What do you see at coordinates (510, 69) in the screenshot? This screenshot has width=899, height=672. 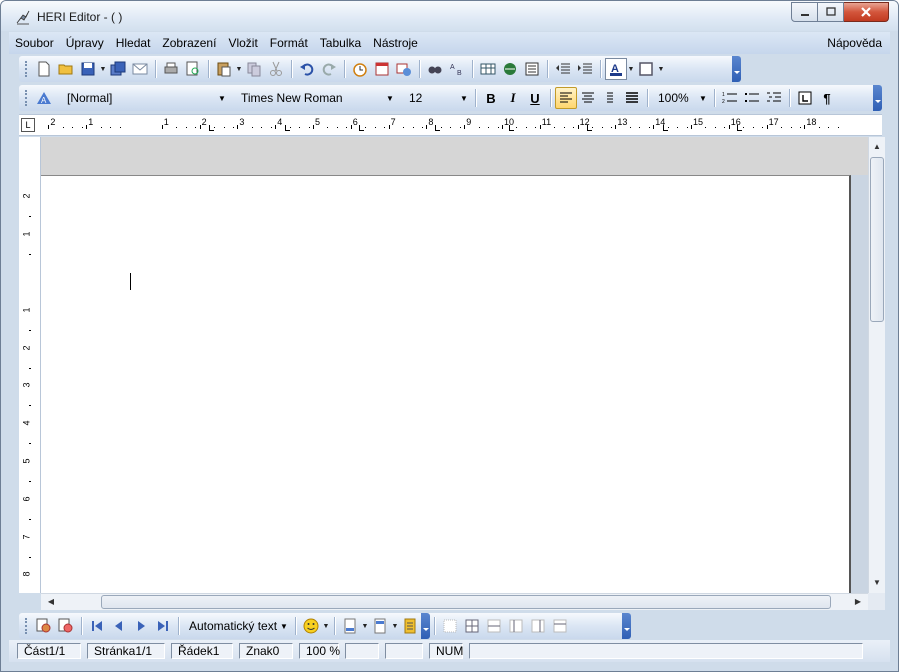 I see `web-button` at bounding box center [510, 69].